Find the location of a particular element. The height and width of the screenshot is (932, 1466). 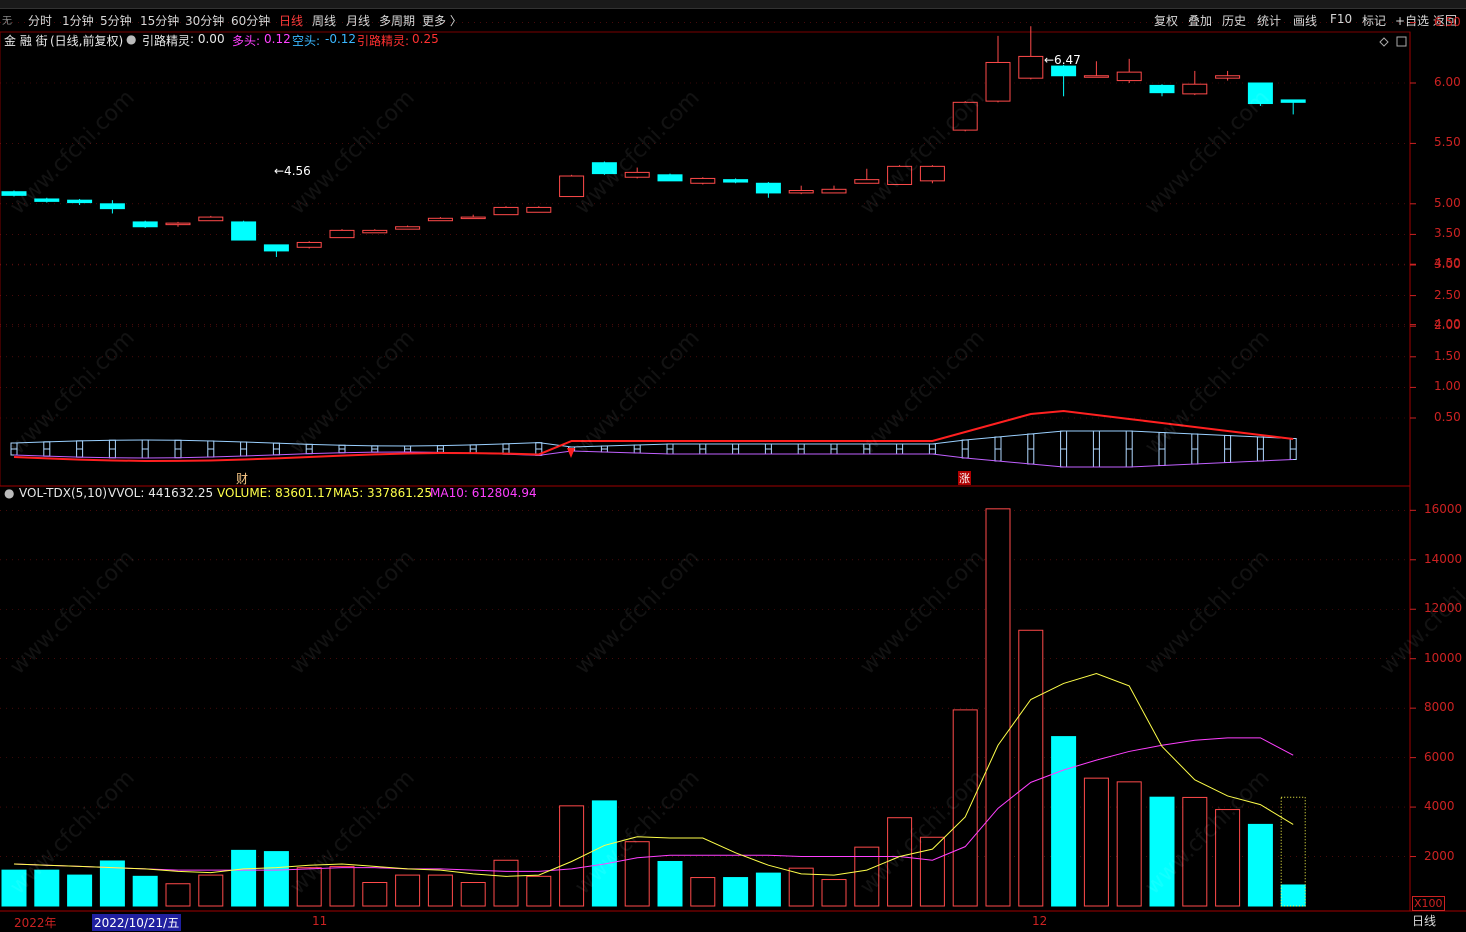

volume-axis-label: 10000 is located at coordinates (1443, 657).